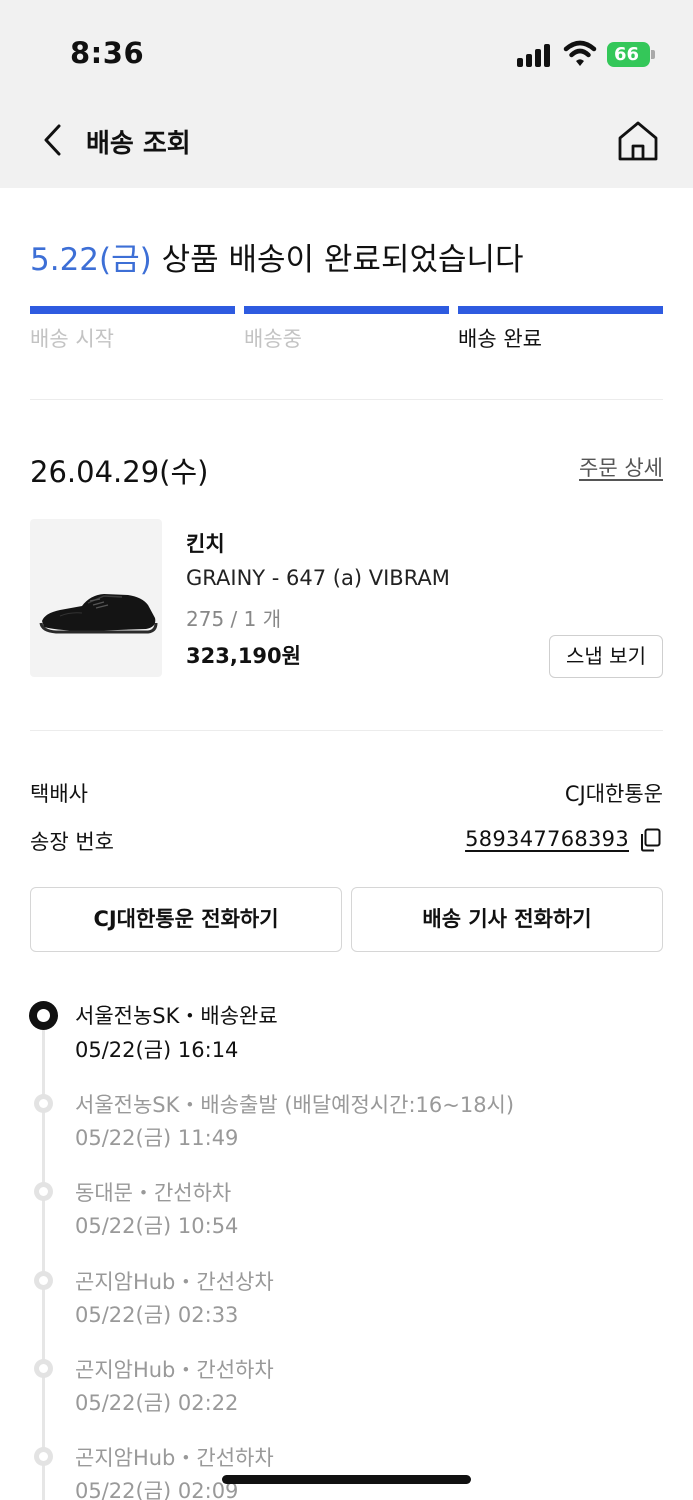 This screenshot has width=693, height=1500. Describe the element at coordinates (507, 919) in the screenshot. I see `call-driver-button: 배송 기사 전화하기` at that location.